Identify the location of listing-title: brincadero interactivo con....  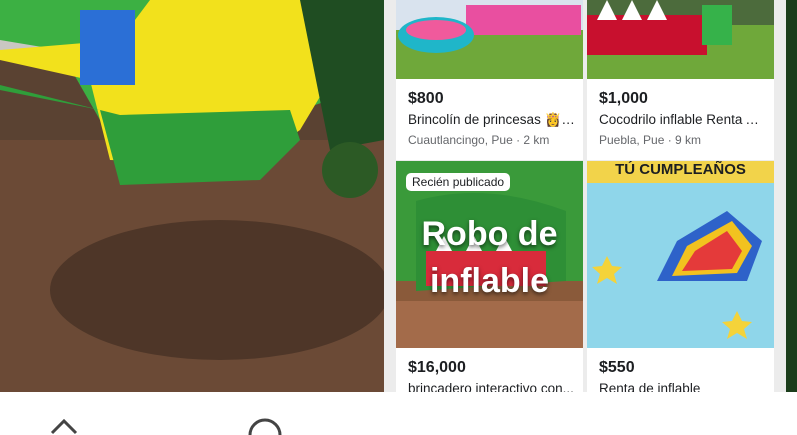
(491, 386).